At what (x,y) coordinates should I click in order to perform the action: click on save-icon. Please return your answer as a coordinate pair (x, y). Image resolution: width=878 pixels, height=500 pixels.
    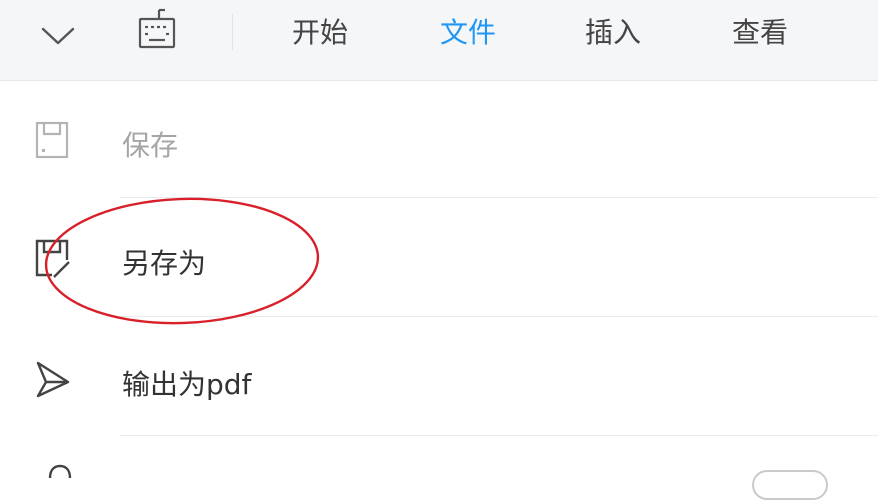
    Looking at the image, I should click on (52, 140).